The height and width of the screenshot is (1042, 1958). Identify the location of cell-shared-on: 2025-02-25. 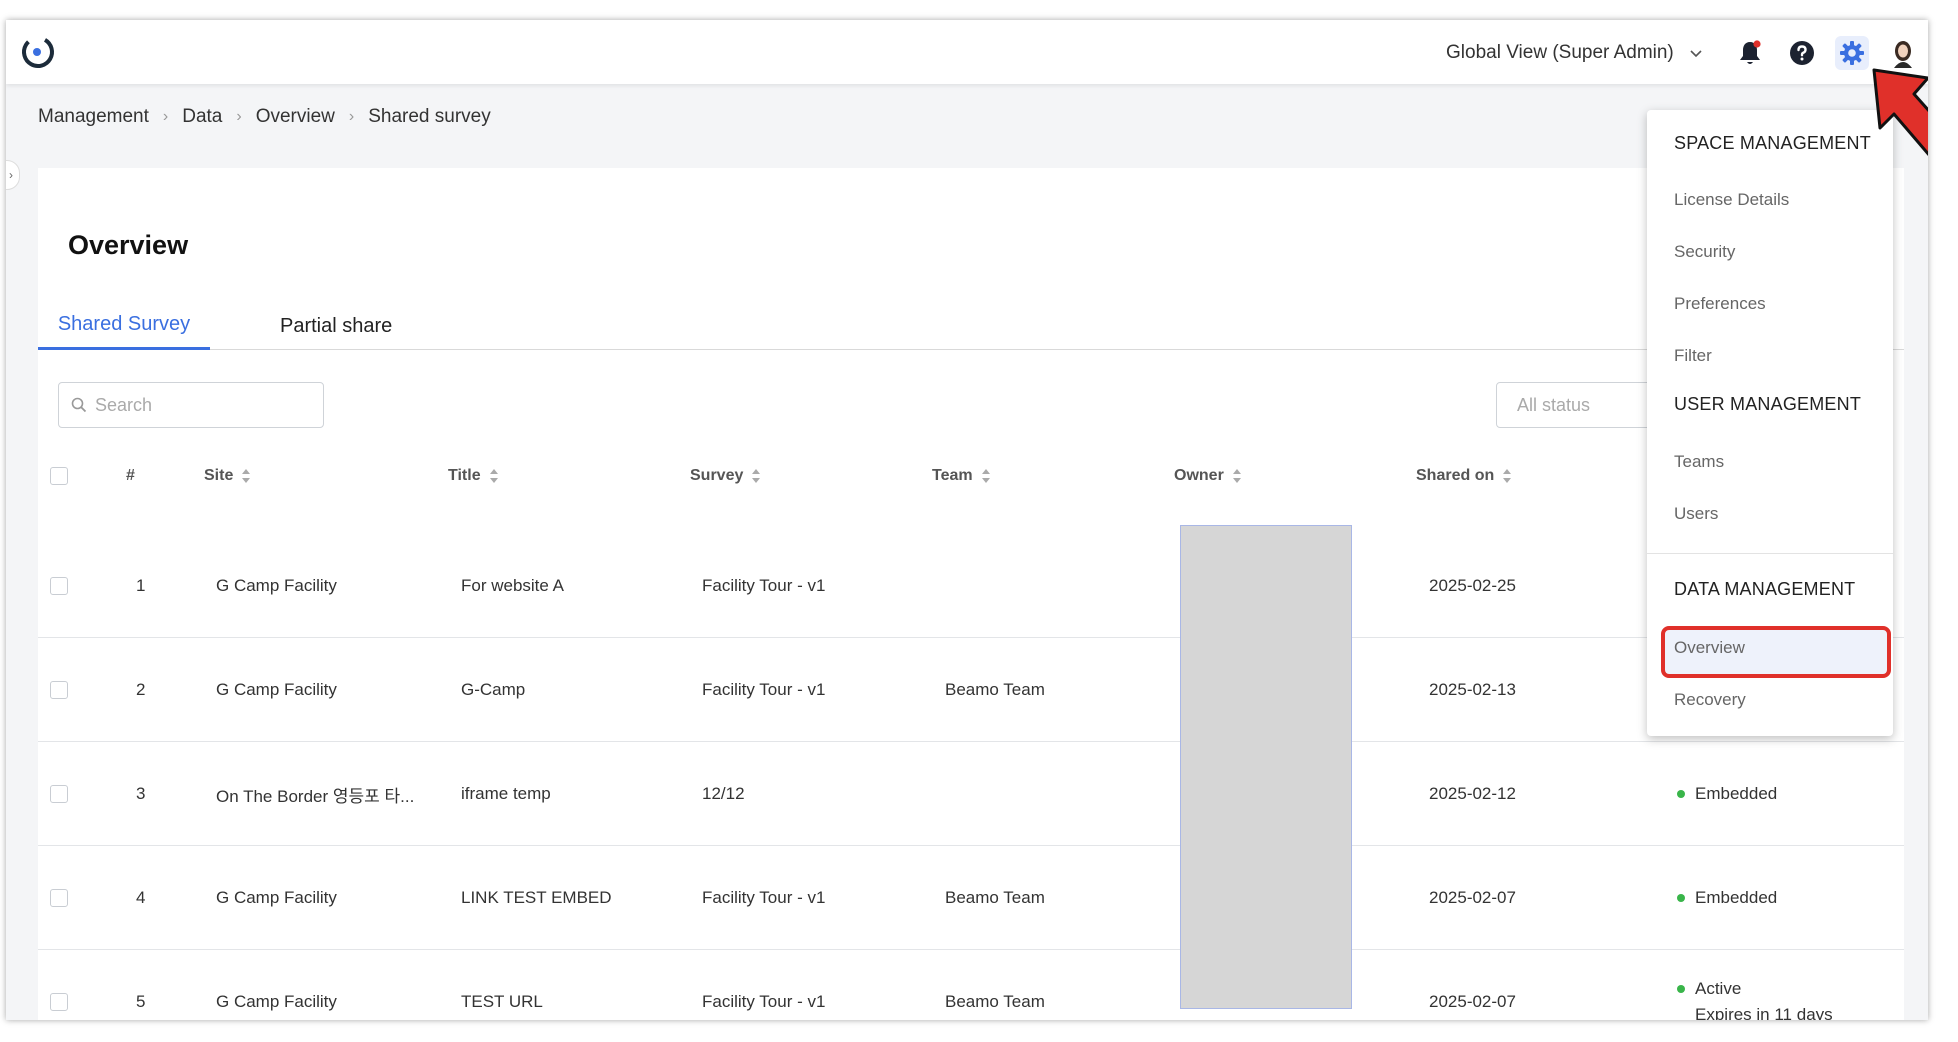
(1472, 585).